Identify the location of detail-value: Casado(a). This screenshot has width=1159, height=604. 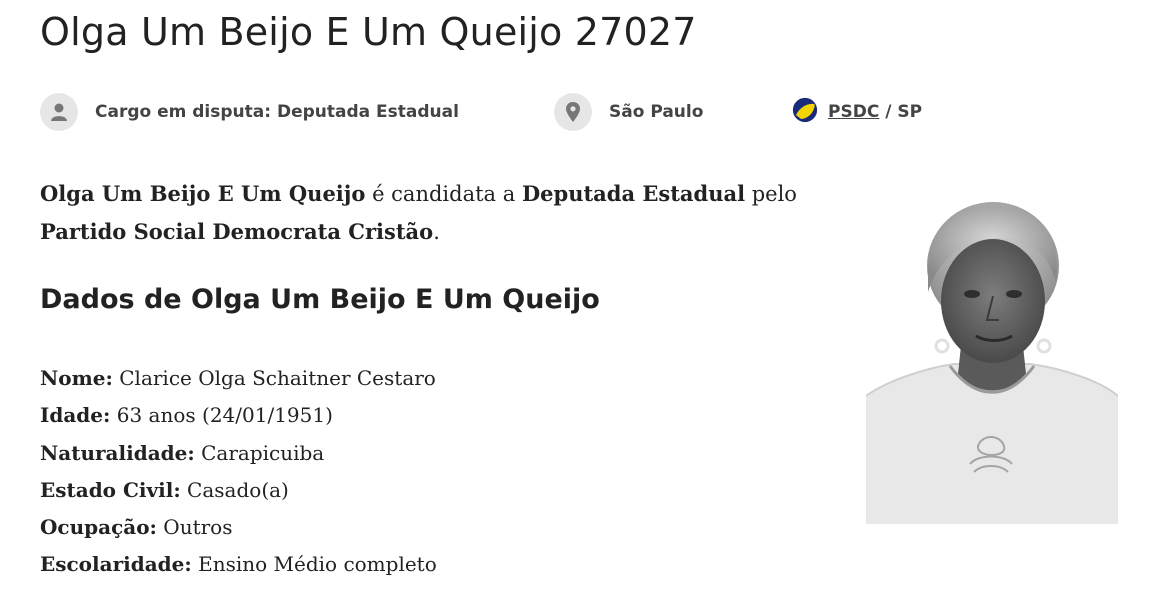
(234, 489).